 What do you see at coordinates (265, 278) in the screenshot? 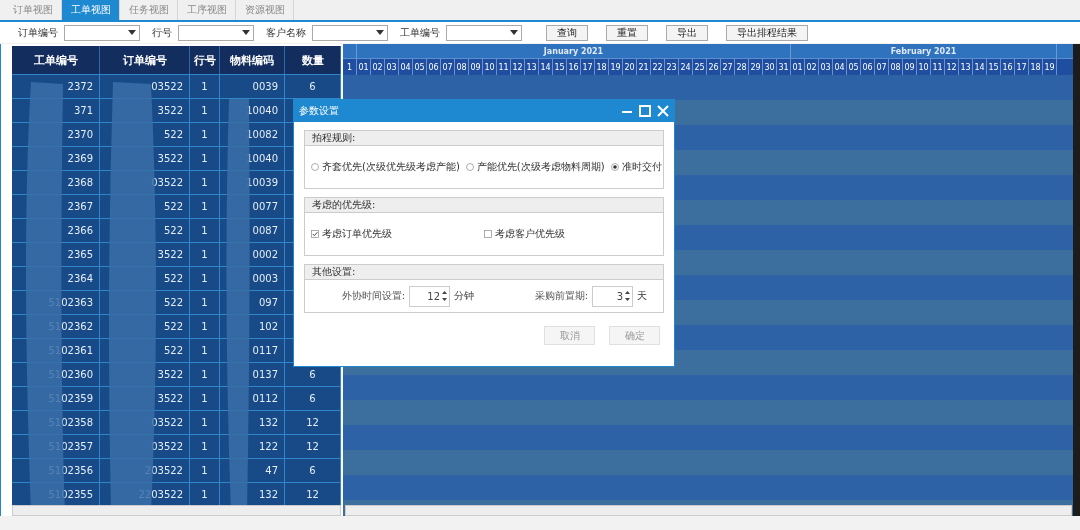
I see `table-cell: 0003` at bounding box center [265, 278].